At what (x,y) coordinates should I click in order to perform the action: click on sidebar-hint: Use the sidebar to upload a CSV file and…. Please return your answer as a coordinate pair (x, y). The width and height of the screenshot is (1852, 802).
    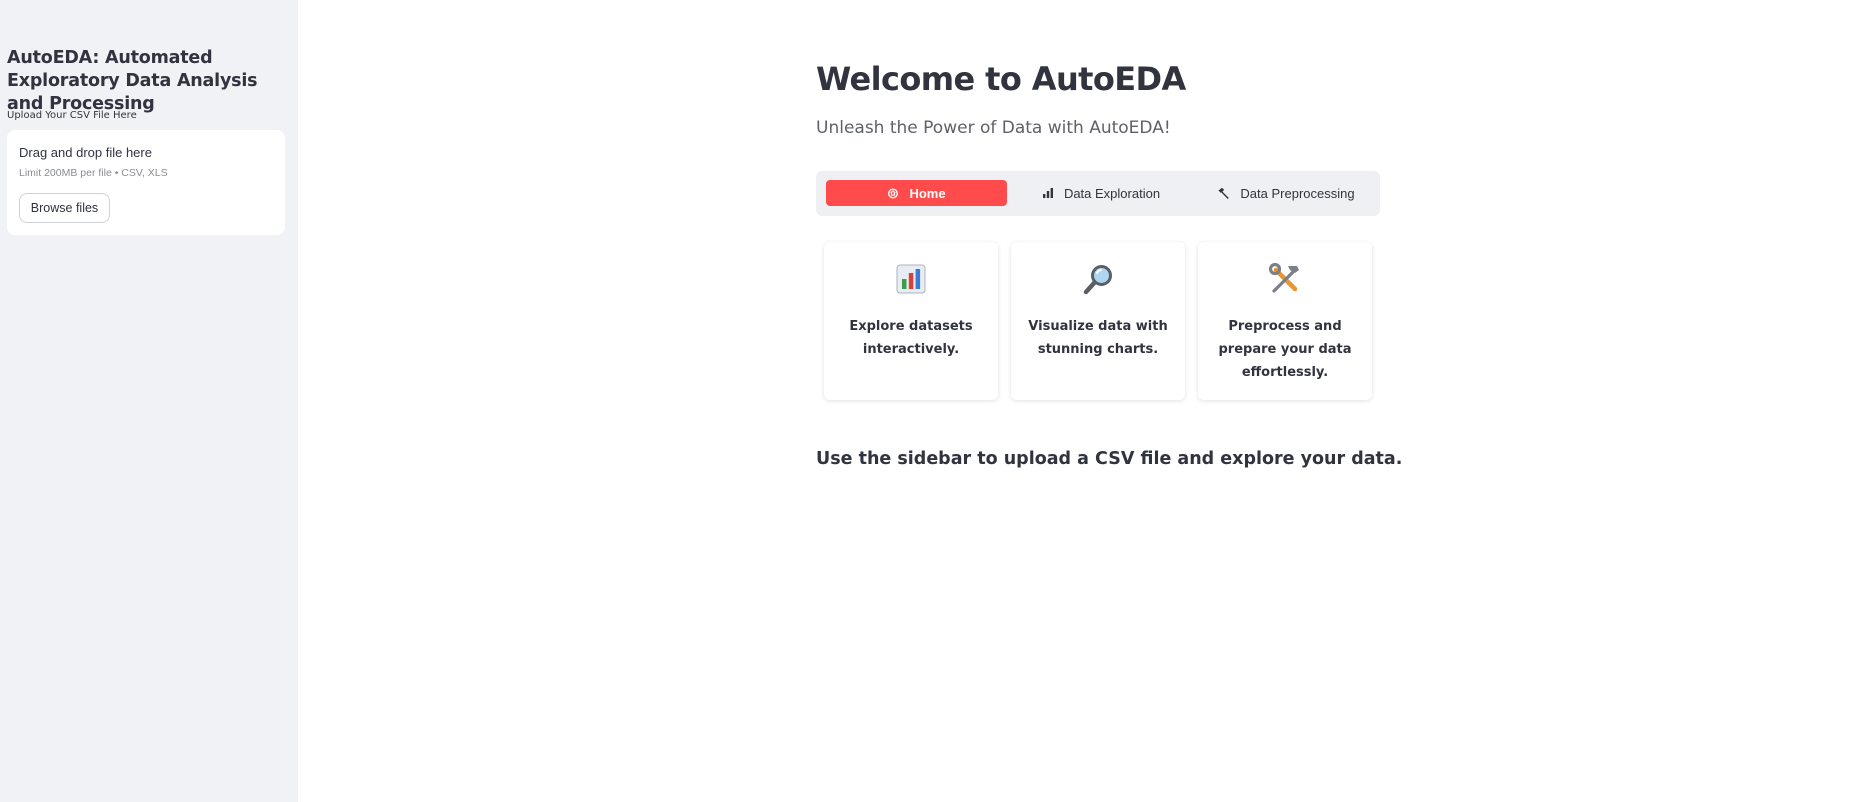
    Looking at the image, I should click on (1109, 459).